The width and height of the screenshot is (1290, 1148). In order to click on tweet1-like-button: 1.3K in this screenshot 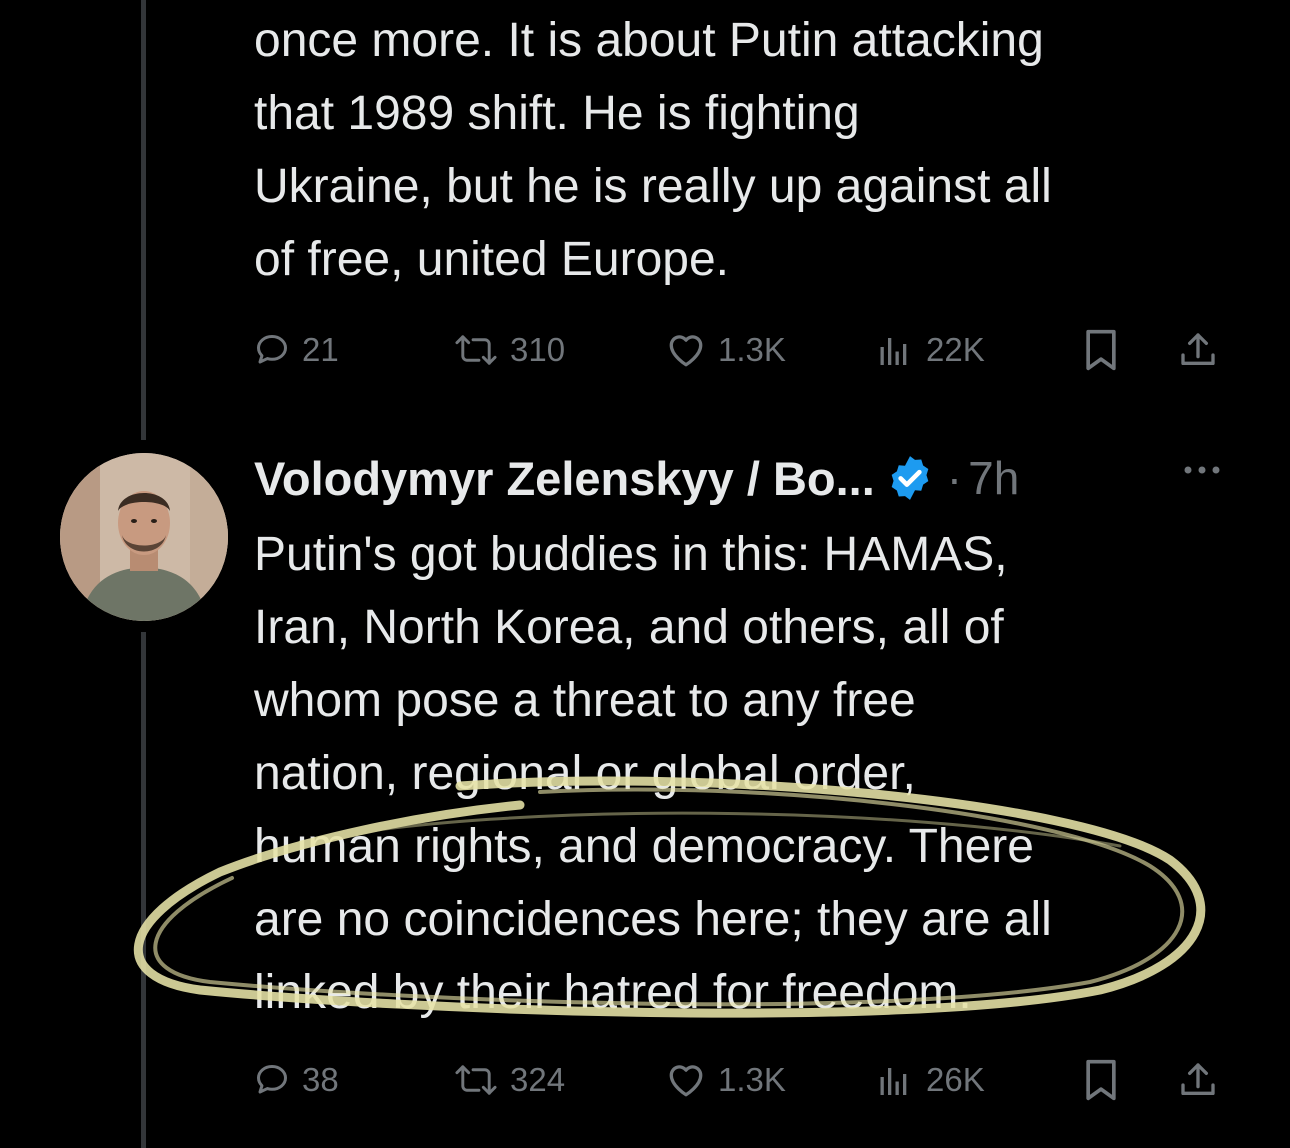, I will do `click(726, 350)`.